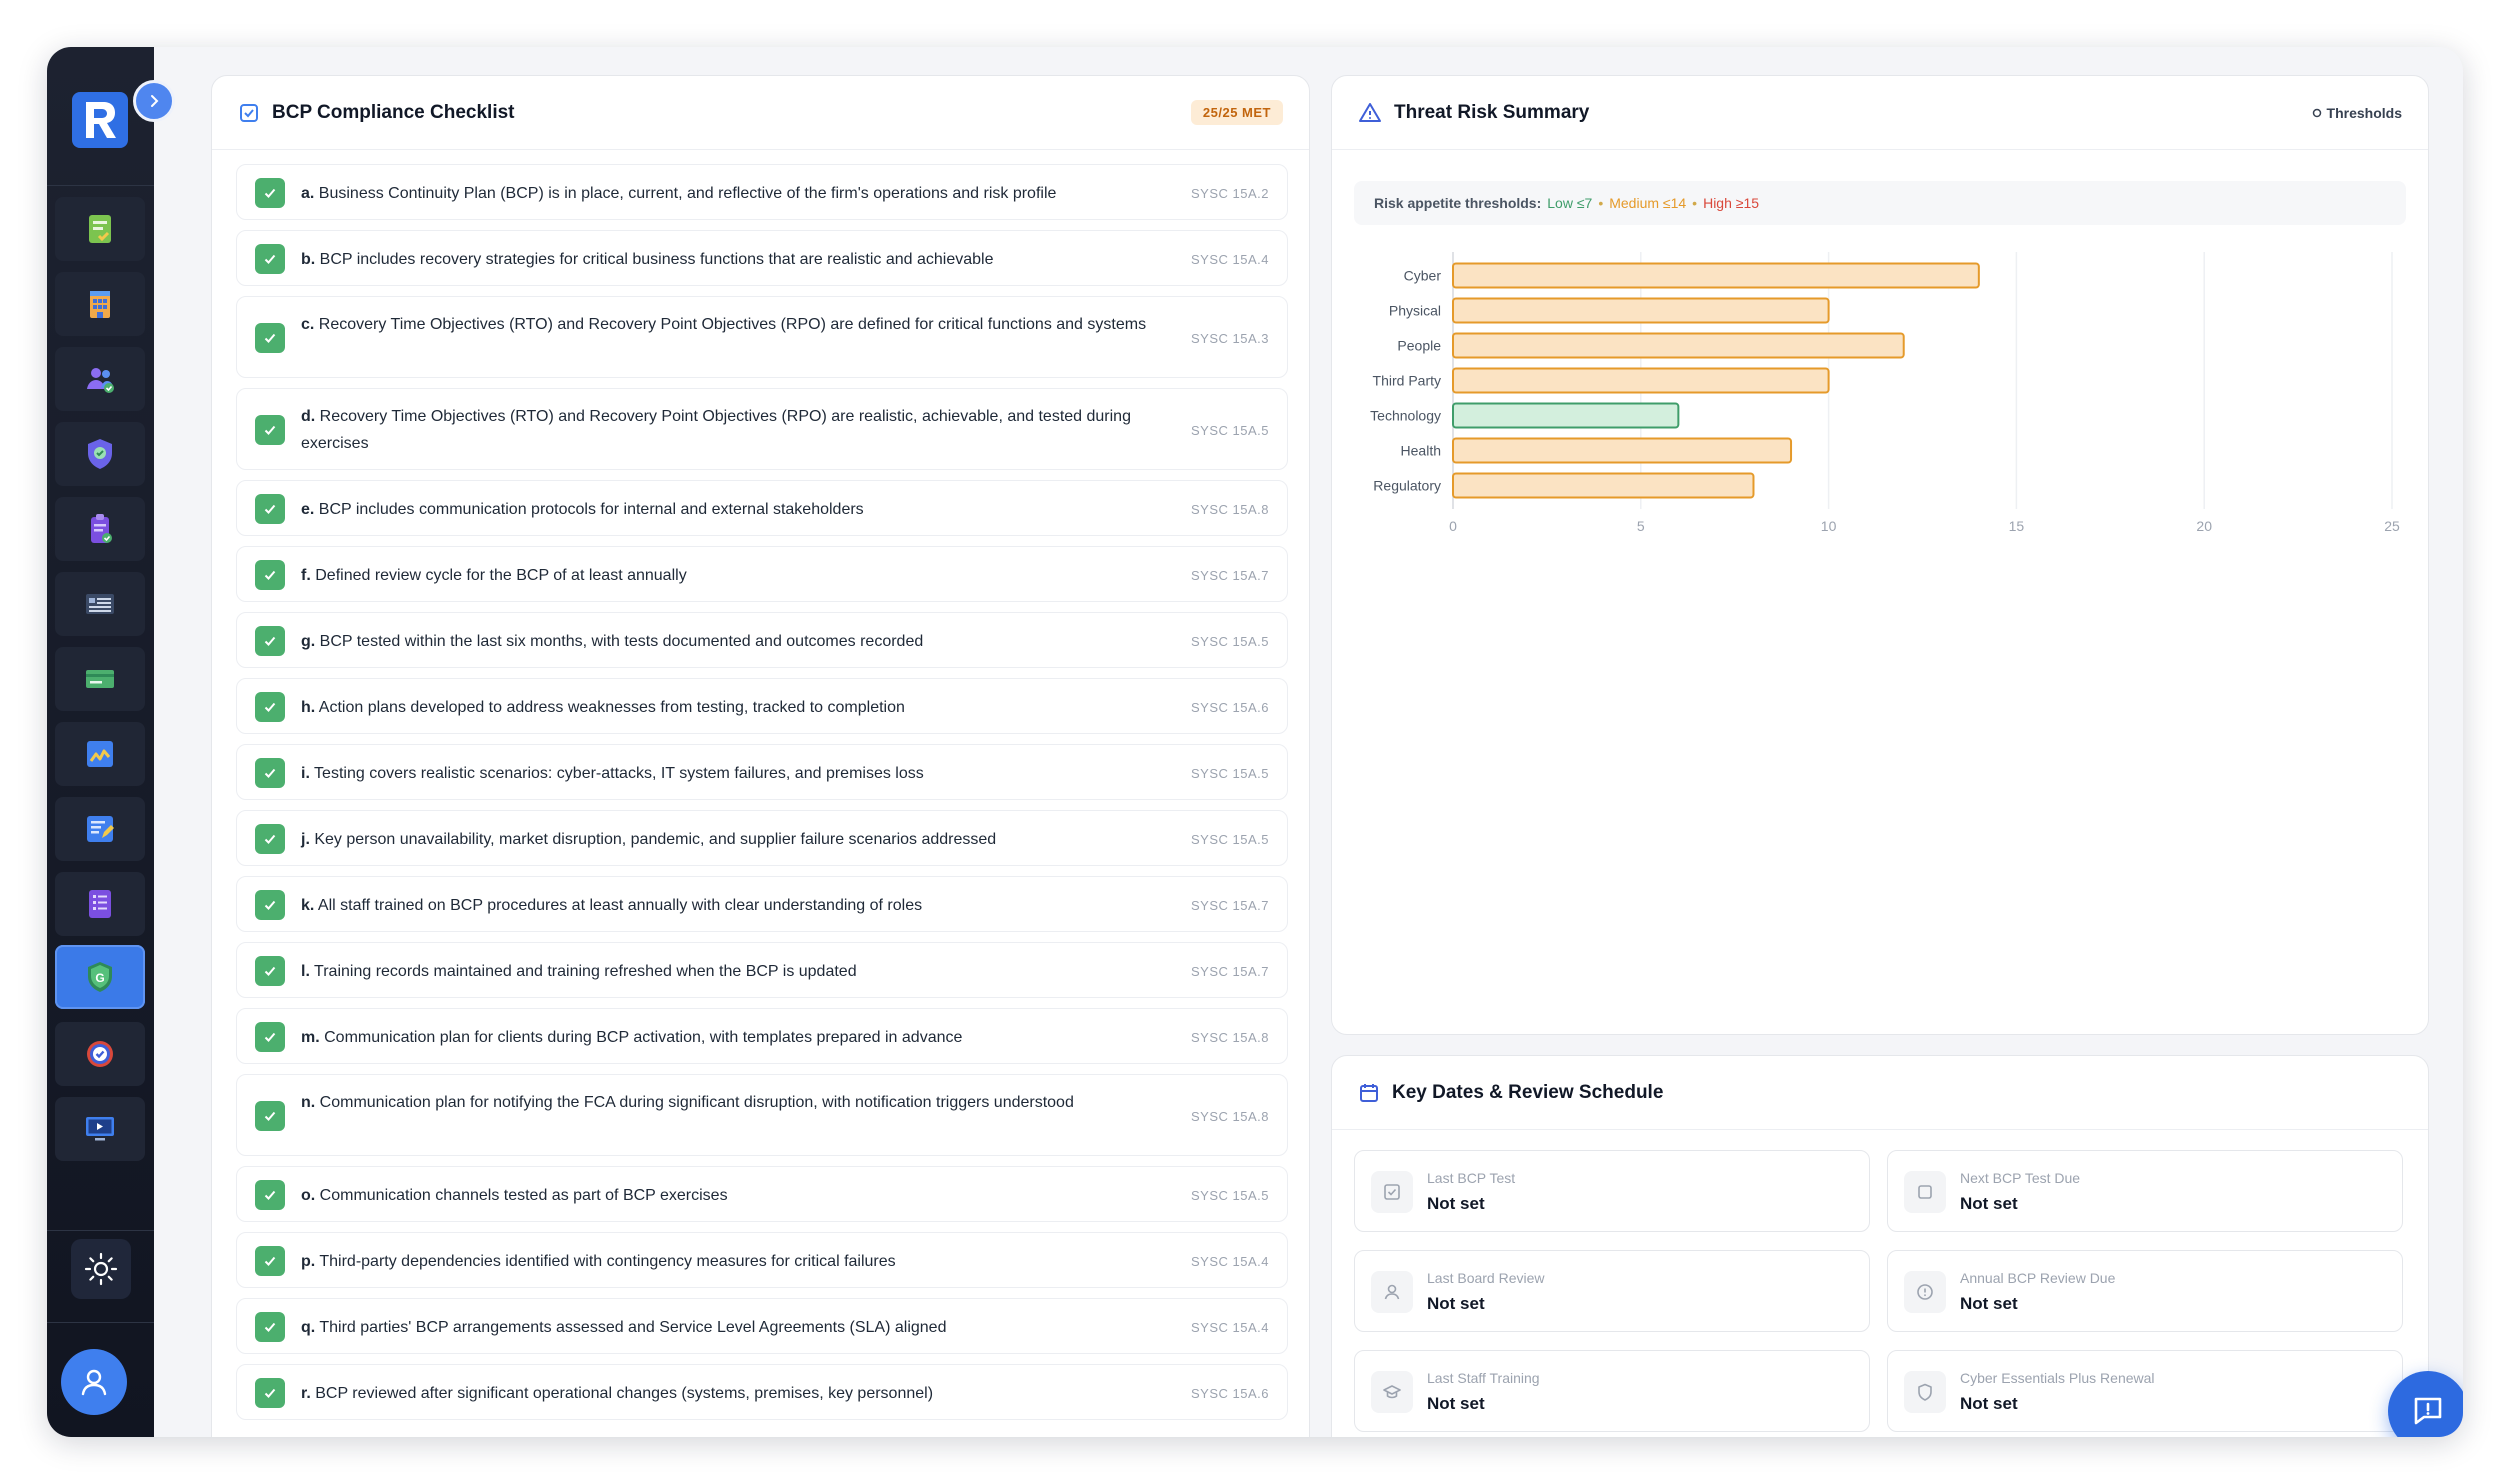 The width and height of the screenshot is (2500, 1483). Describe the element at coordinates (2145, 1291) in the screenshot. I see `key-date-card: Annual BCP Review Due Not set` at that location.